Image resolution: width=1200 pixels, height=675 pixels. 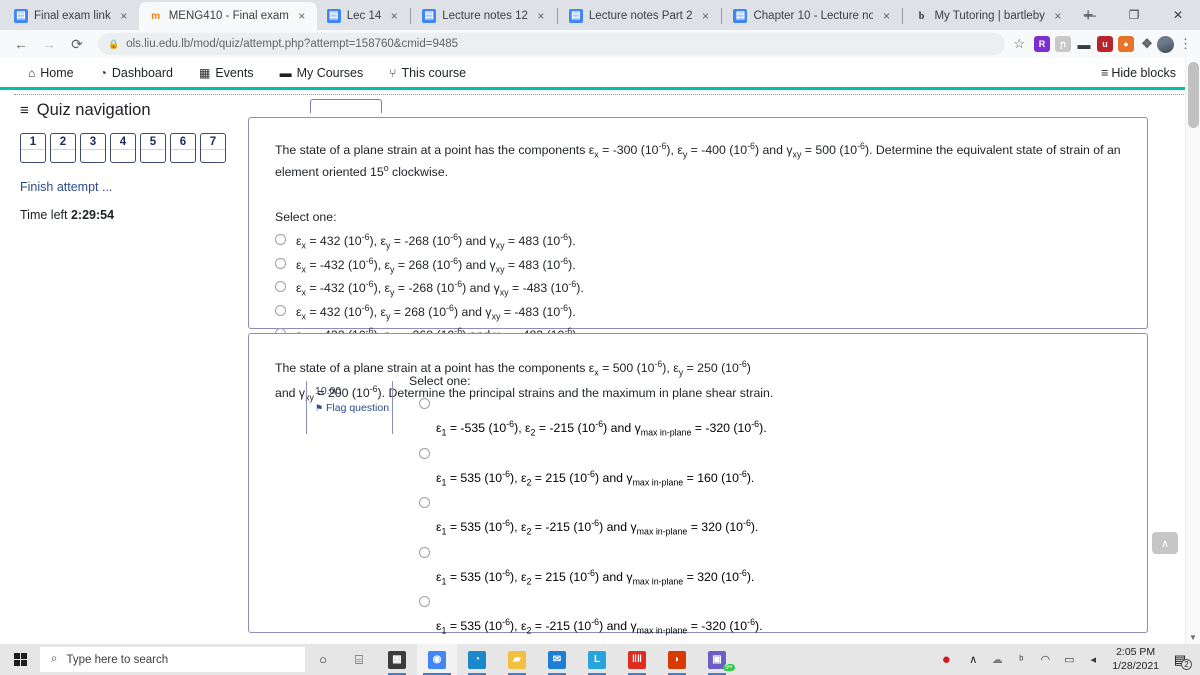 I want to click on red-circle-icon: ●, so click(x=946, y=659).